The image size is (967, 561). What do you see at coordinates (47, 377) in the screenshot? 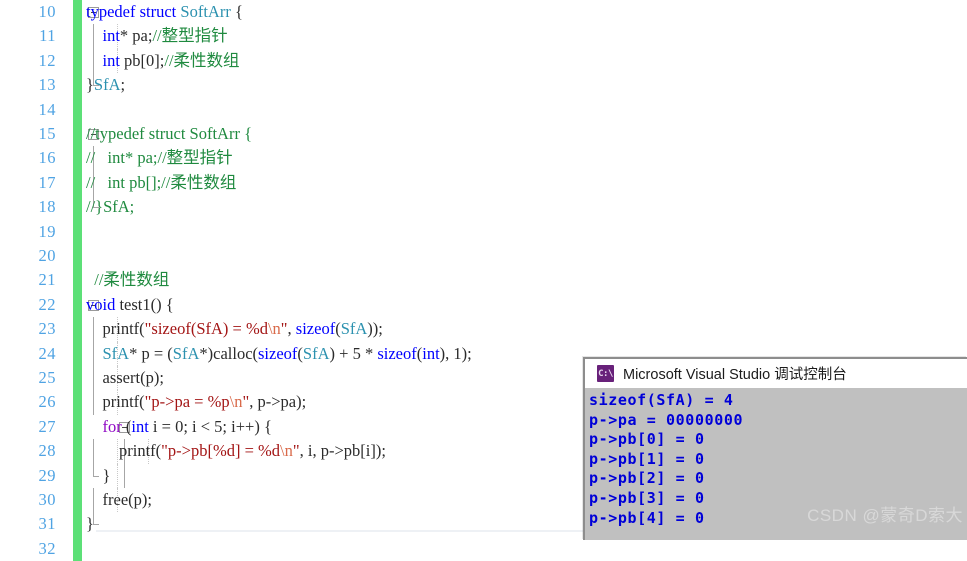
I see `line-number: 25` at bounding box center [47, 377].